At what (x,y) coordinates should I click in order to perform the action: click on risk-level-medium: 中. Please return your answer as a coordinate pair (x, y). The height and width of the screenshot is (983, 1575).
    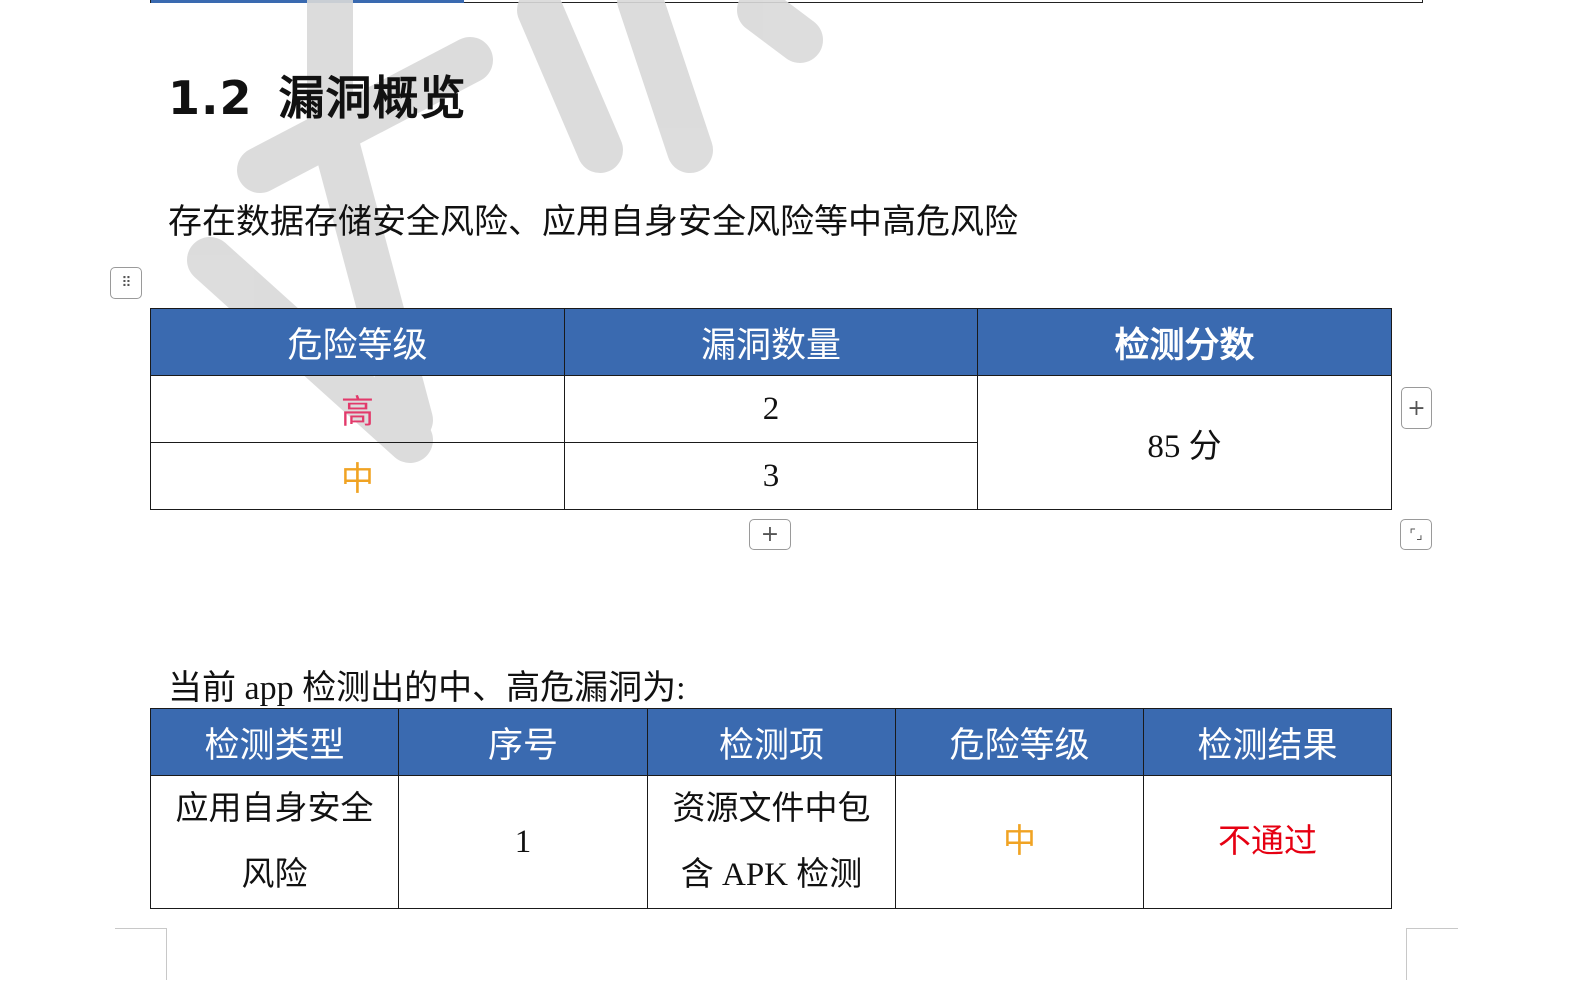
    Looking at the image, I should click on (357, 476).